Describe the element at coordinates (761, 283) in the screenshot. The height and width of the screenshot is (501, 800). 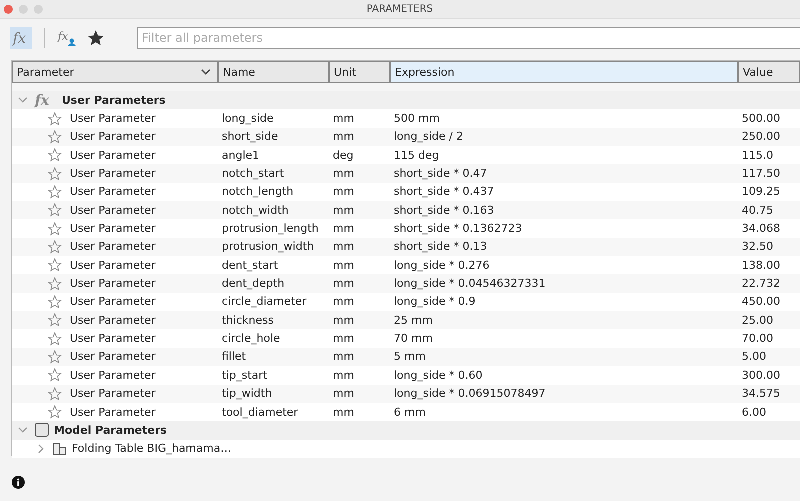
I see `table-cell: 22.732` at that location.